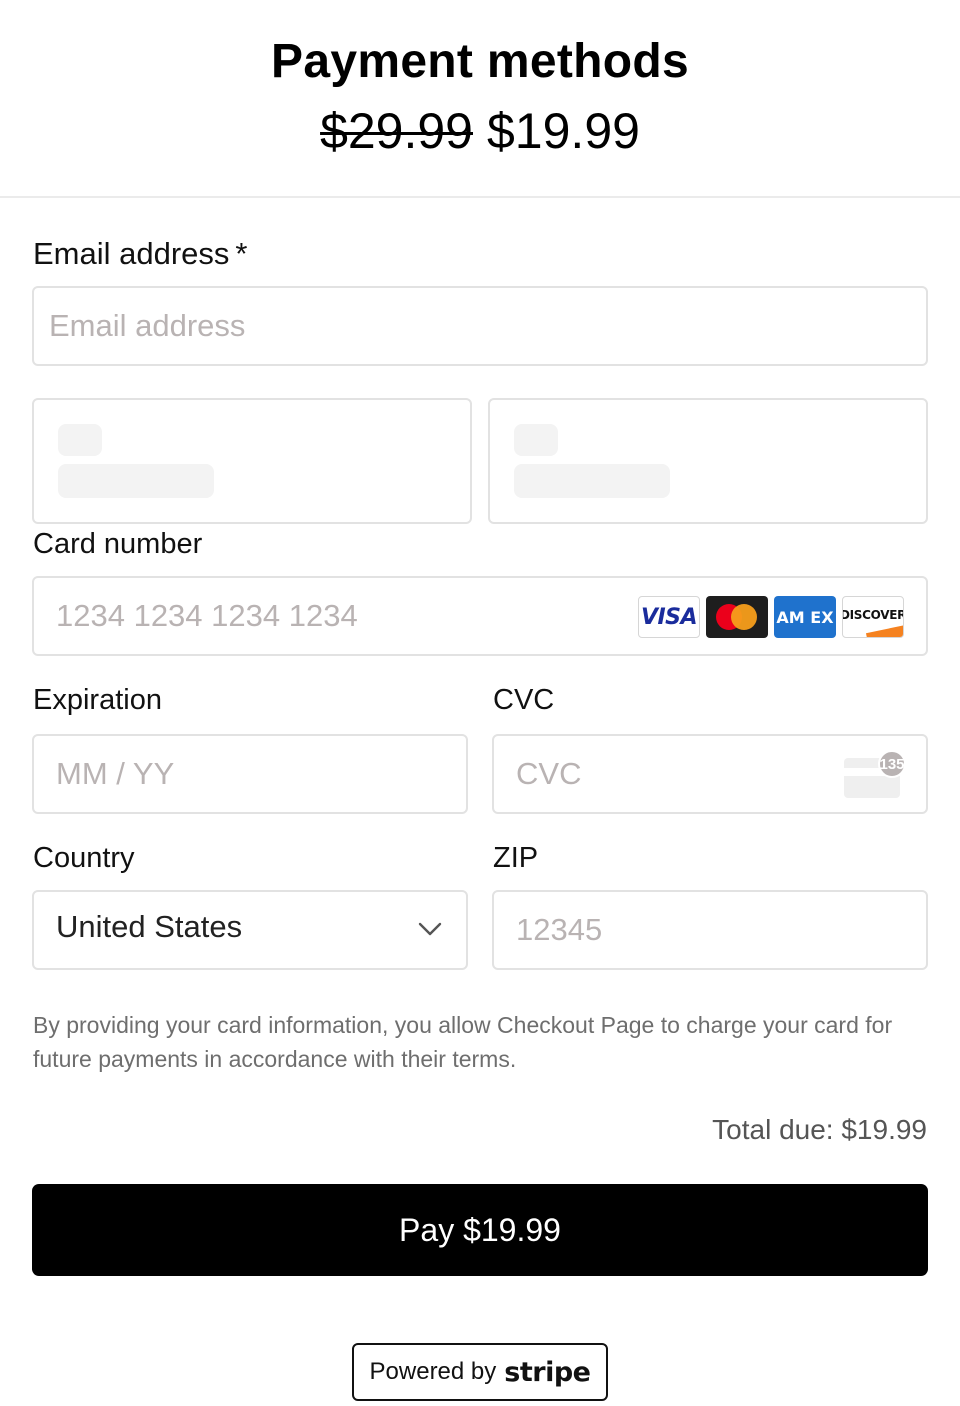 This screenshot has width=960, height=1406. Describe the element at coordinates (819, 1129) in the screenshot. I see `total-due: Total due: $19.99` at that location.